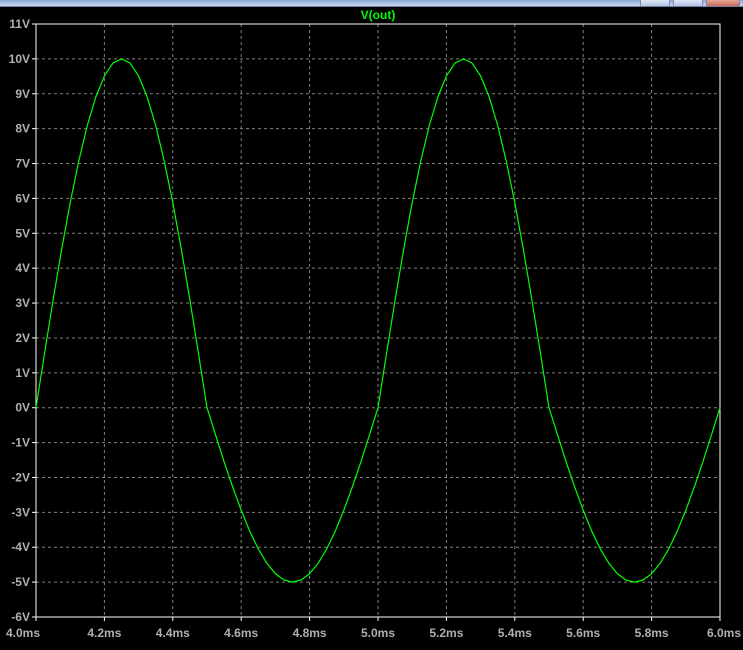 The height and width of the screenshot is (650, 743). What do you see at coordinates (22, 198) in the screenshot?
I see `y-tick-label: 6V` at bounding box center [22, 198].